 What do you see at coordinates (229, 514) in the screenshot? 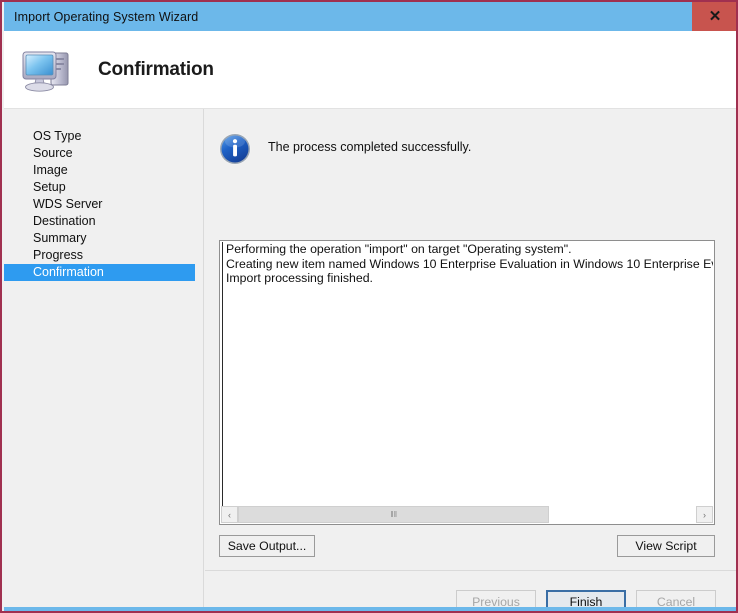
I see `scroll-left-arrow-icon: ‹` at bounding box center [229, 514].